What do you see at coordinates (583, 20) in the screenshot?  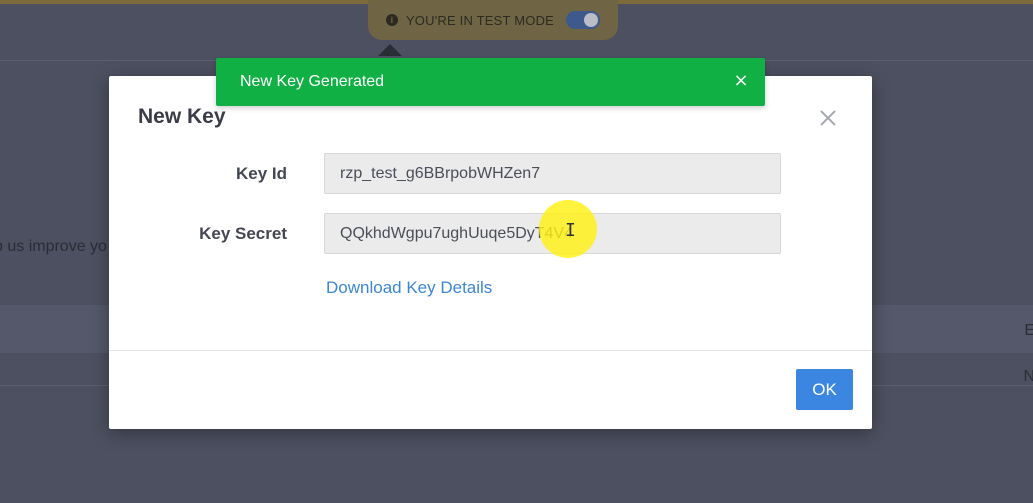 I see `test-mode-toggle` at bounding box center [583, 20].